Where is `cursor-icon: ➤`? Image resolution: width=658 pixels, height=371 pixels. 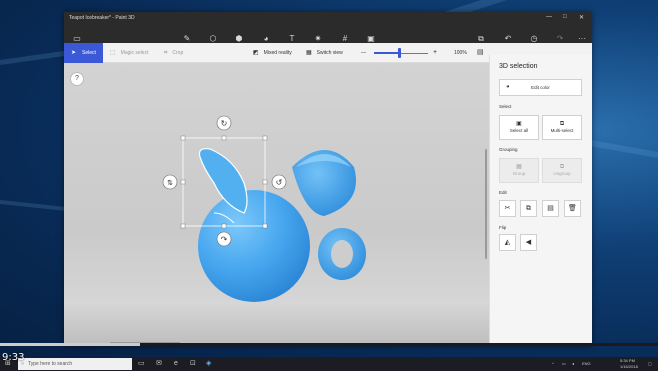
cursor-icon: ➤ is located at coordinates (74, 53).